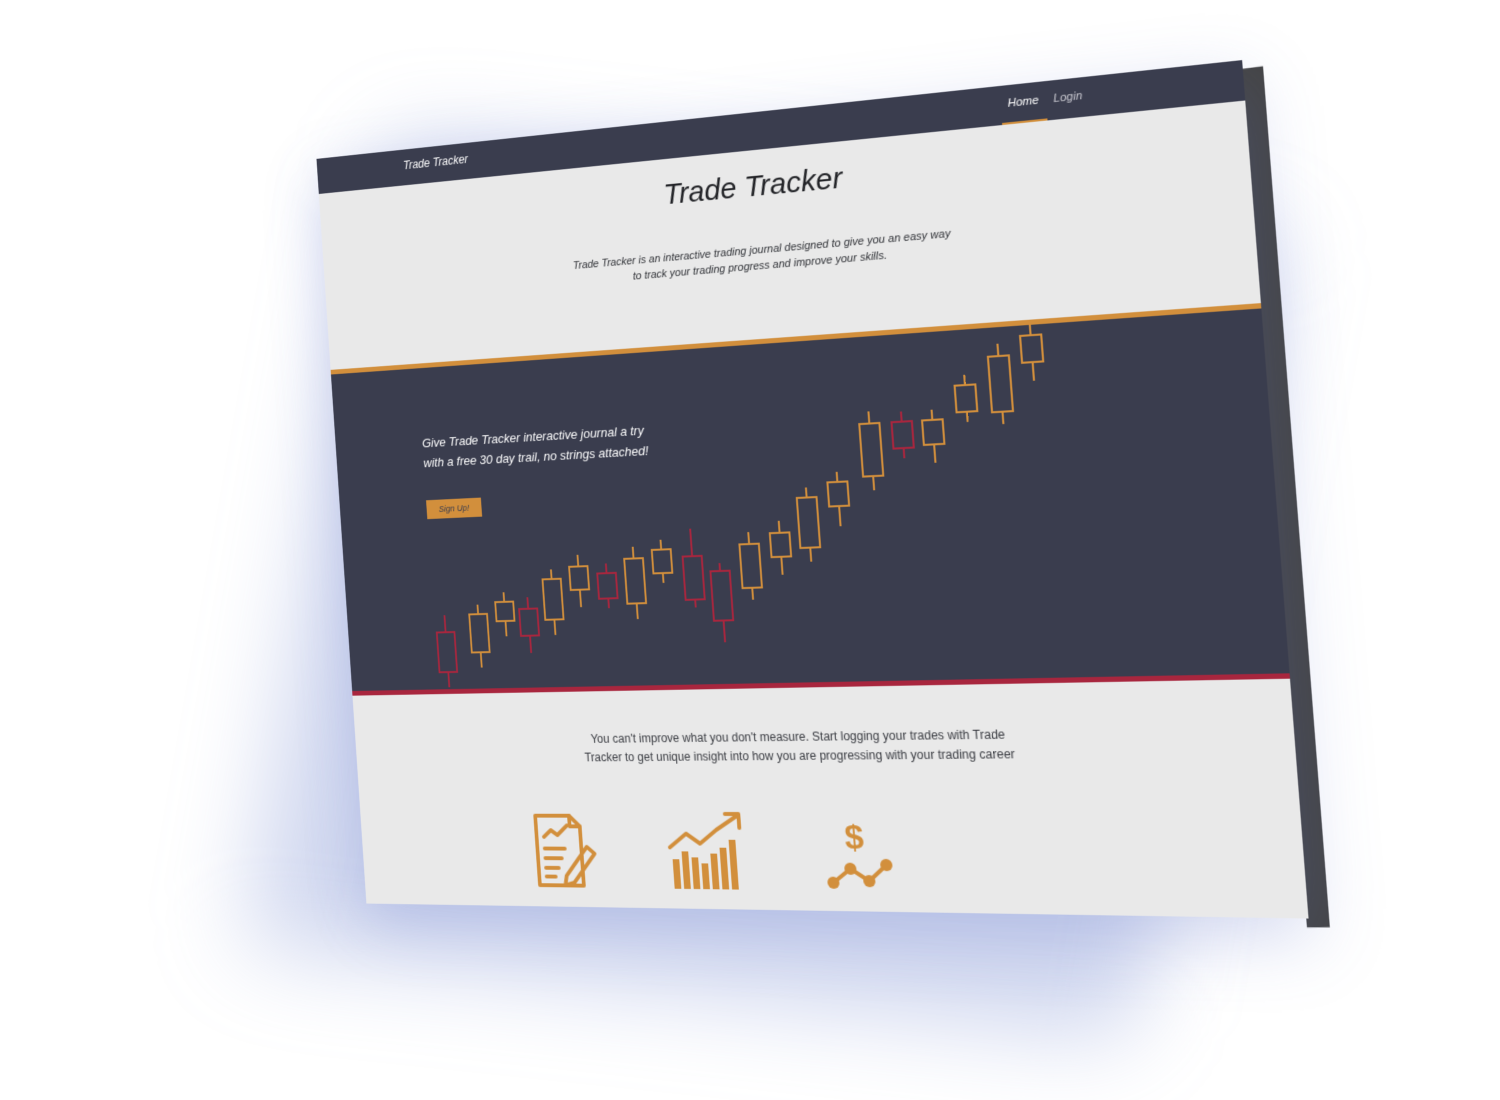 The height and width of the screenshot is (1100, 1500). Describe the element at coordinates (454, 508) in the screenshot. I see `signup-button: Sign Up!` at that location.